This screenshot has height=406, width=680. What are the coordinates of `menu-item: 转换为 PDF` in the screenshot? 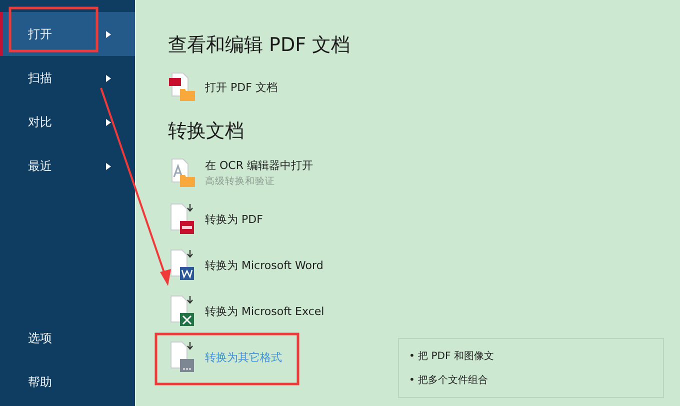 It's located at (215, 219).